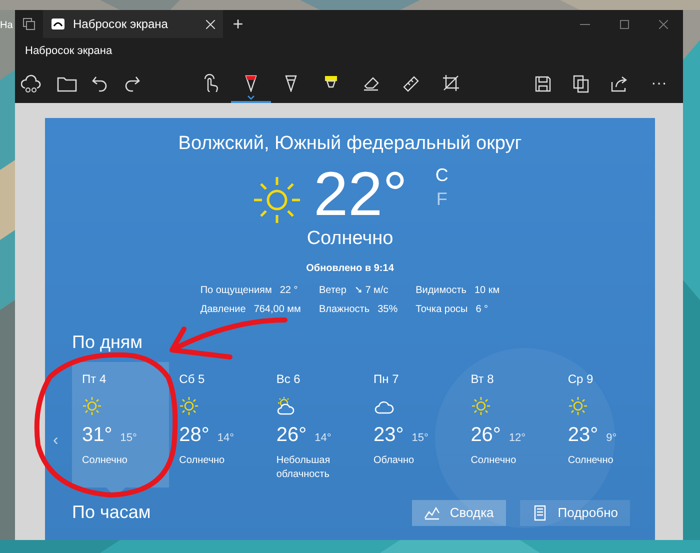 The width and height of the screenshot is (700, 553). I want to click on new-snip-icon, so click(32, 84).